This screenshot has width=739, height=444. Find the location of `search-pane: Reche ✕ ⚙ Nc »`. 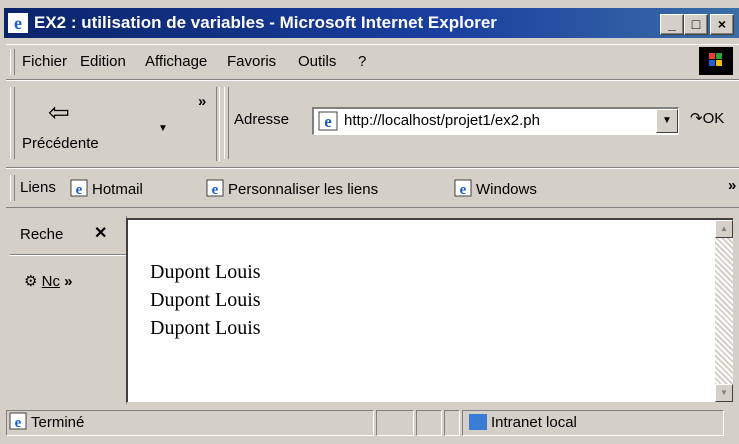

search-pane: Reche ✕ ⚙ Nc » is located at coordinates (68, 310).